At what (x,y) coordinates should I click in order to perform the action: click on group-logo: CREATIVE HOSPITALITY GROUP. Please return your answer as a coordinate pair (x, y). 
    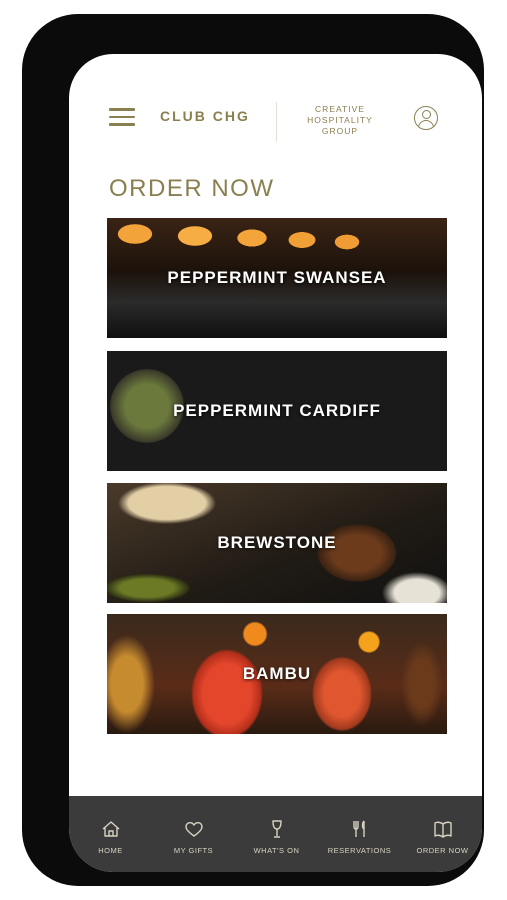
    Looking at the image, I should click on (340, 120).